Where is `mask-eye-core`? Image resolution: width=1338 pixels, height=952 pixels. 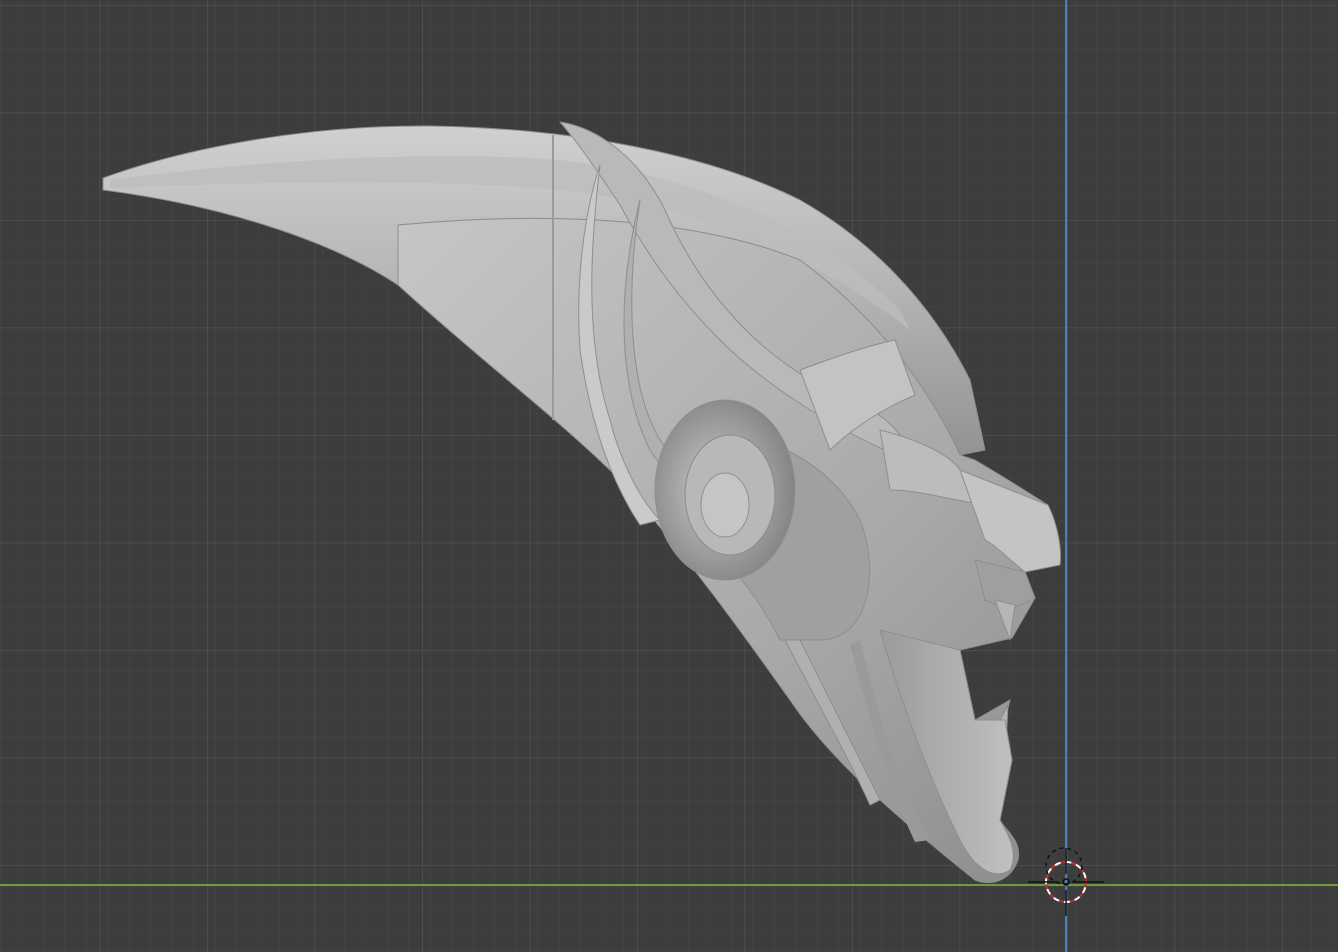
mask-eye-core is located at coordinates (725, 505).